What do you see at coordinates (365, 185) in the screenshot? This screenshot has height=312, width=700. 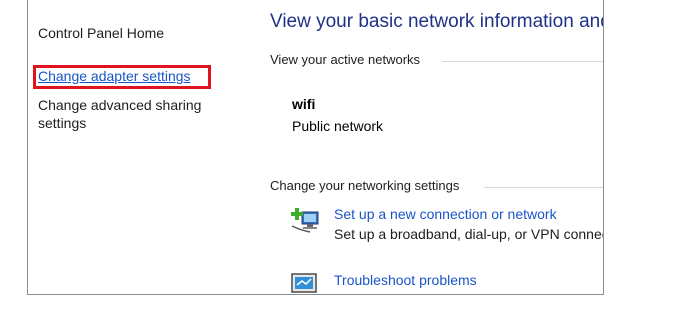 I see `networking-settings-header: Change your networking settings` at bounding box center [365, 185].